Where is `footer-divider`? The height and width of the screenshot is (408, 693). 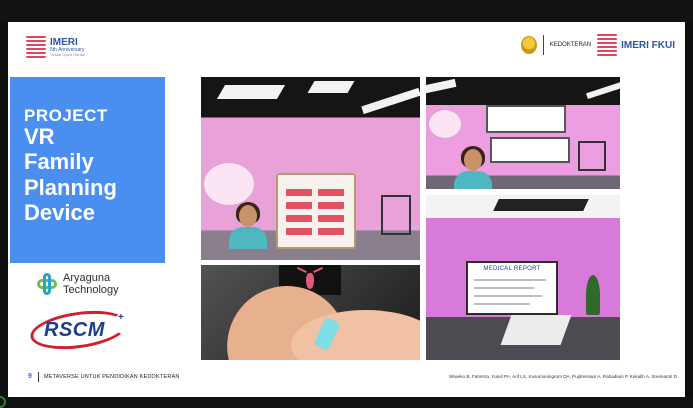 footer-divider is located at coordinates (38, 377).